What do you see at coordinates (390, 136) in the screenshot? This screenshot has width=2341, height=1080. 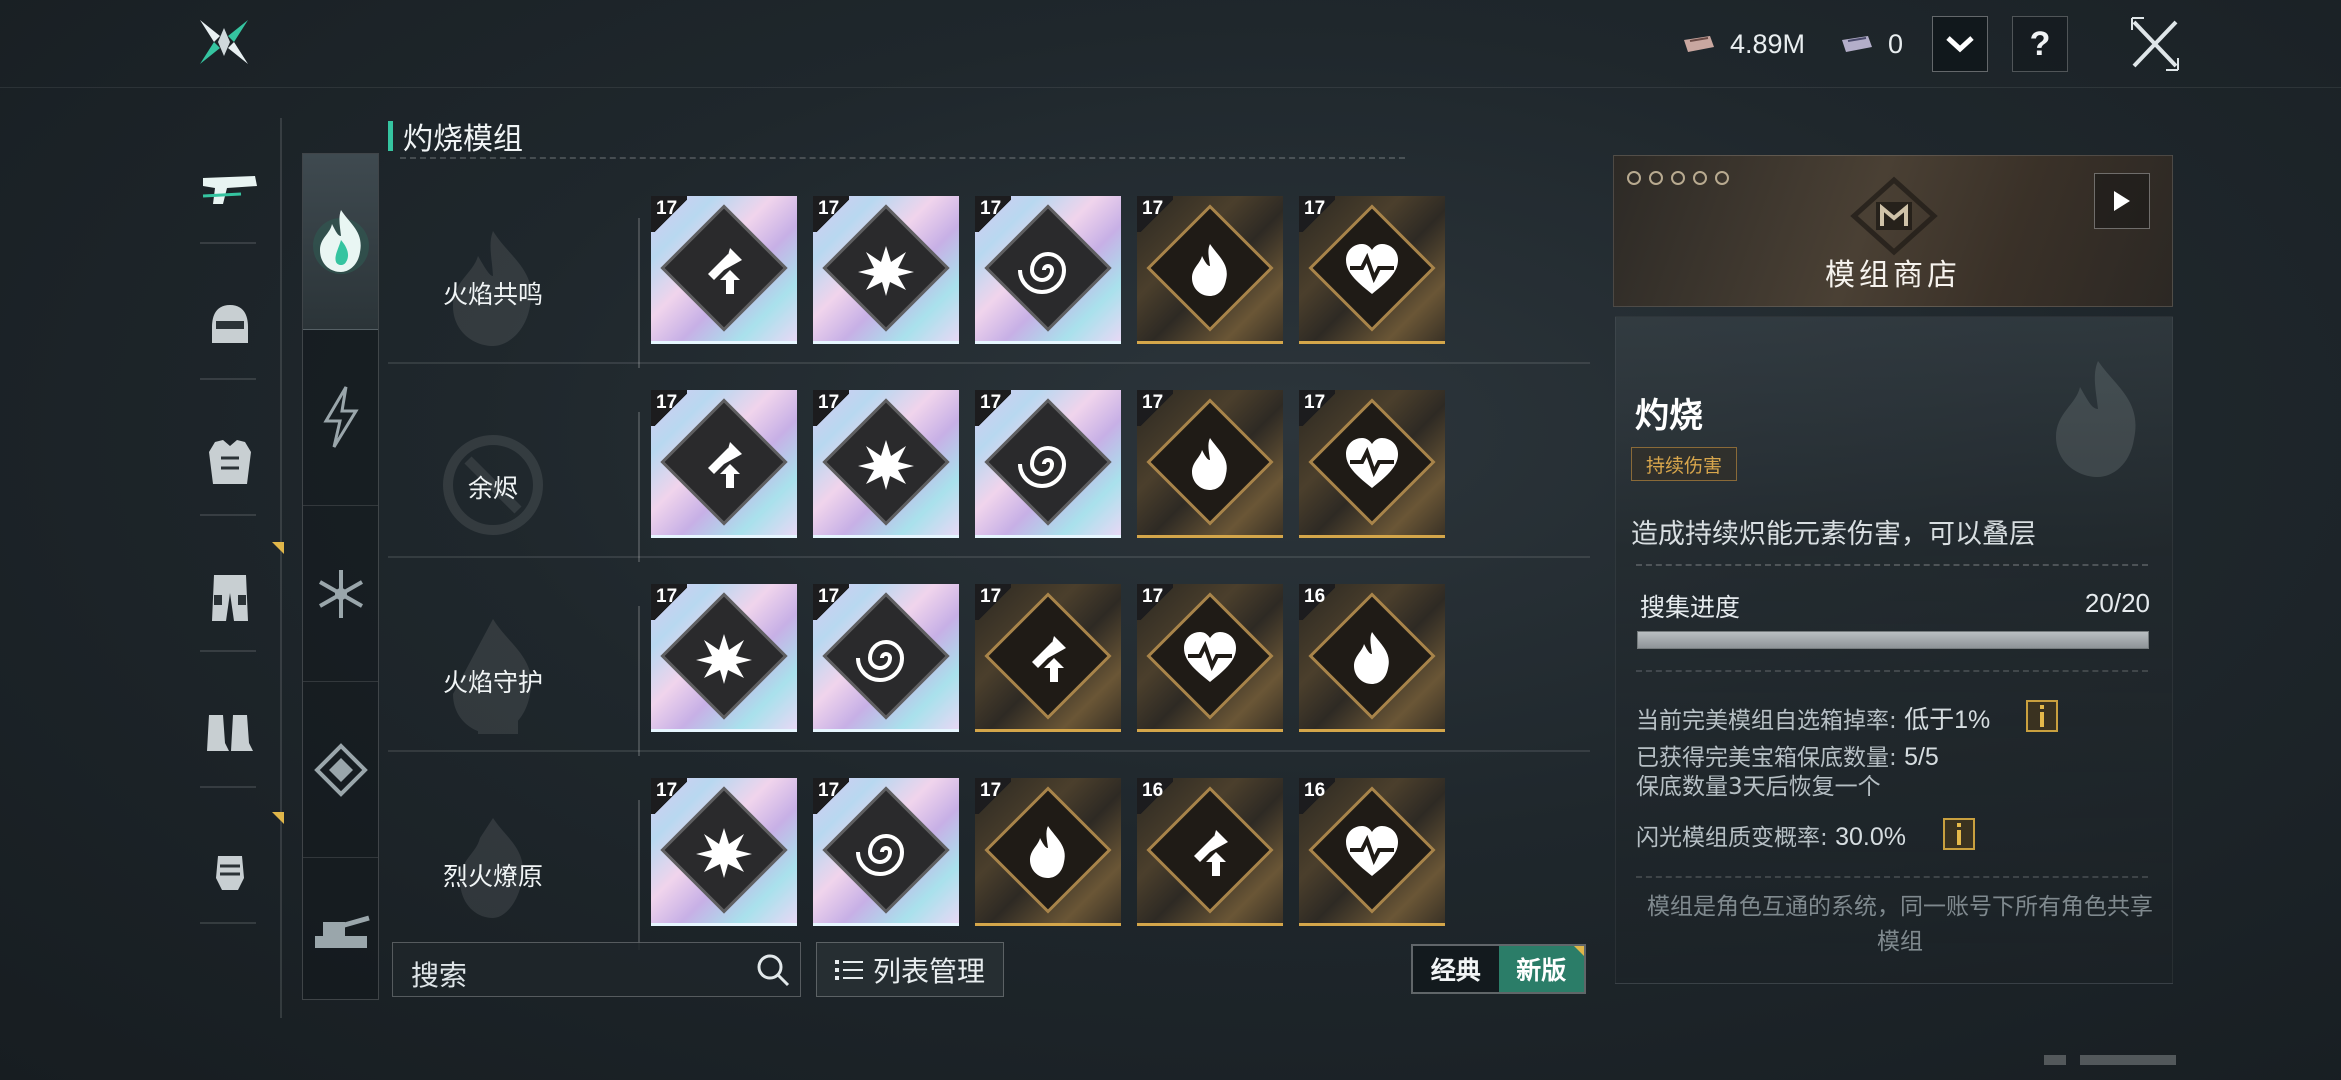 I see `section-accent-bar` at bounding box center [390, 136].